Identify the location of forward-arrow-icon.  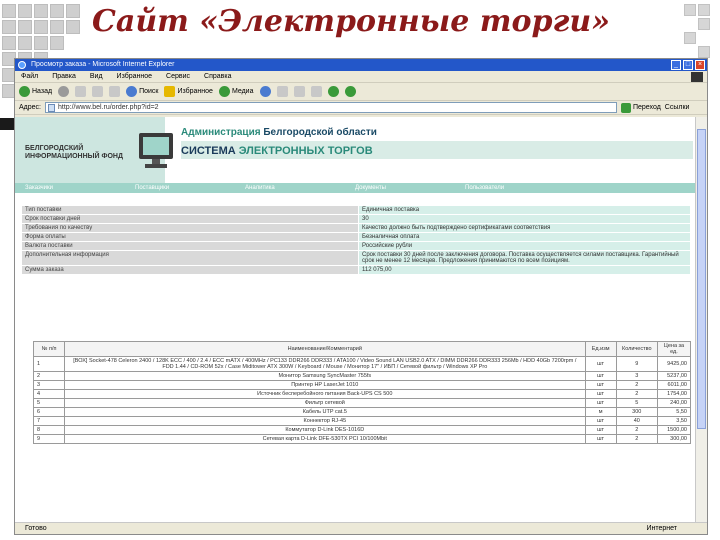
(64, 91).